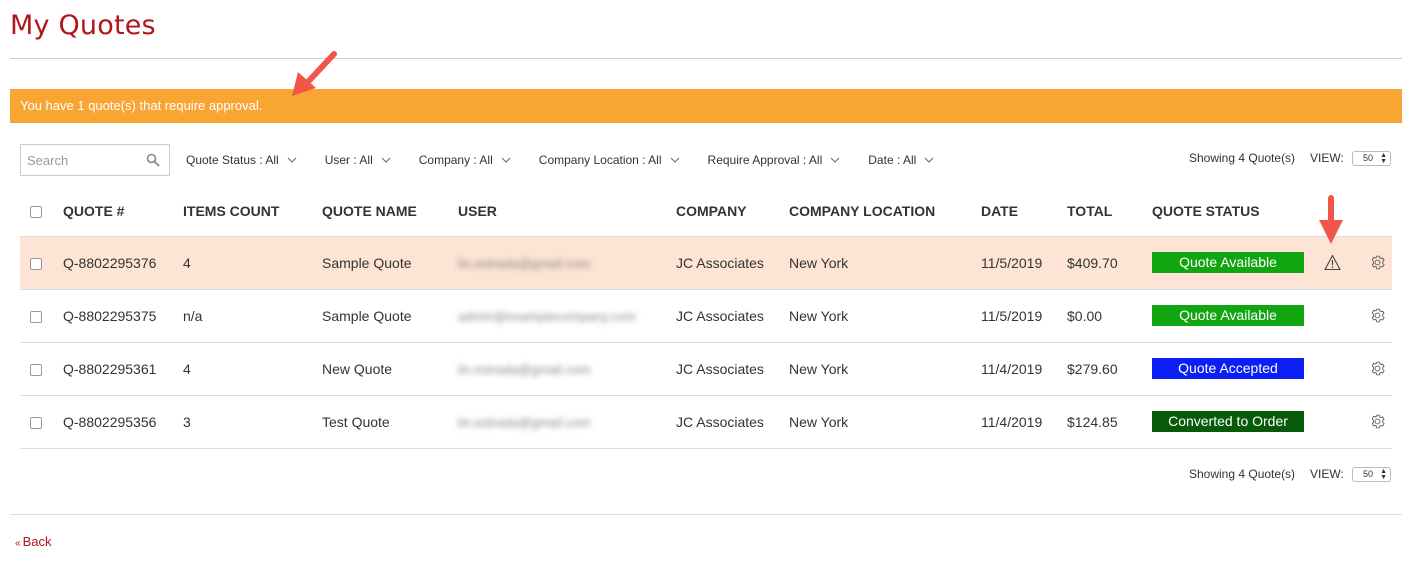 The height and width of the screenshot is (582, 1409). What do you see at coordinates (252, 422) in the screenshot?
I see `items-count: 3` at bounding box center [252, 422].